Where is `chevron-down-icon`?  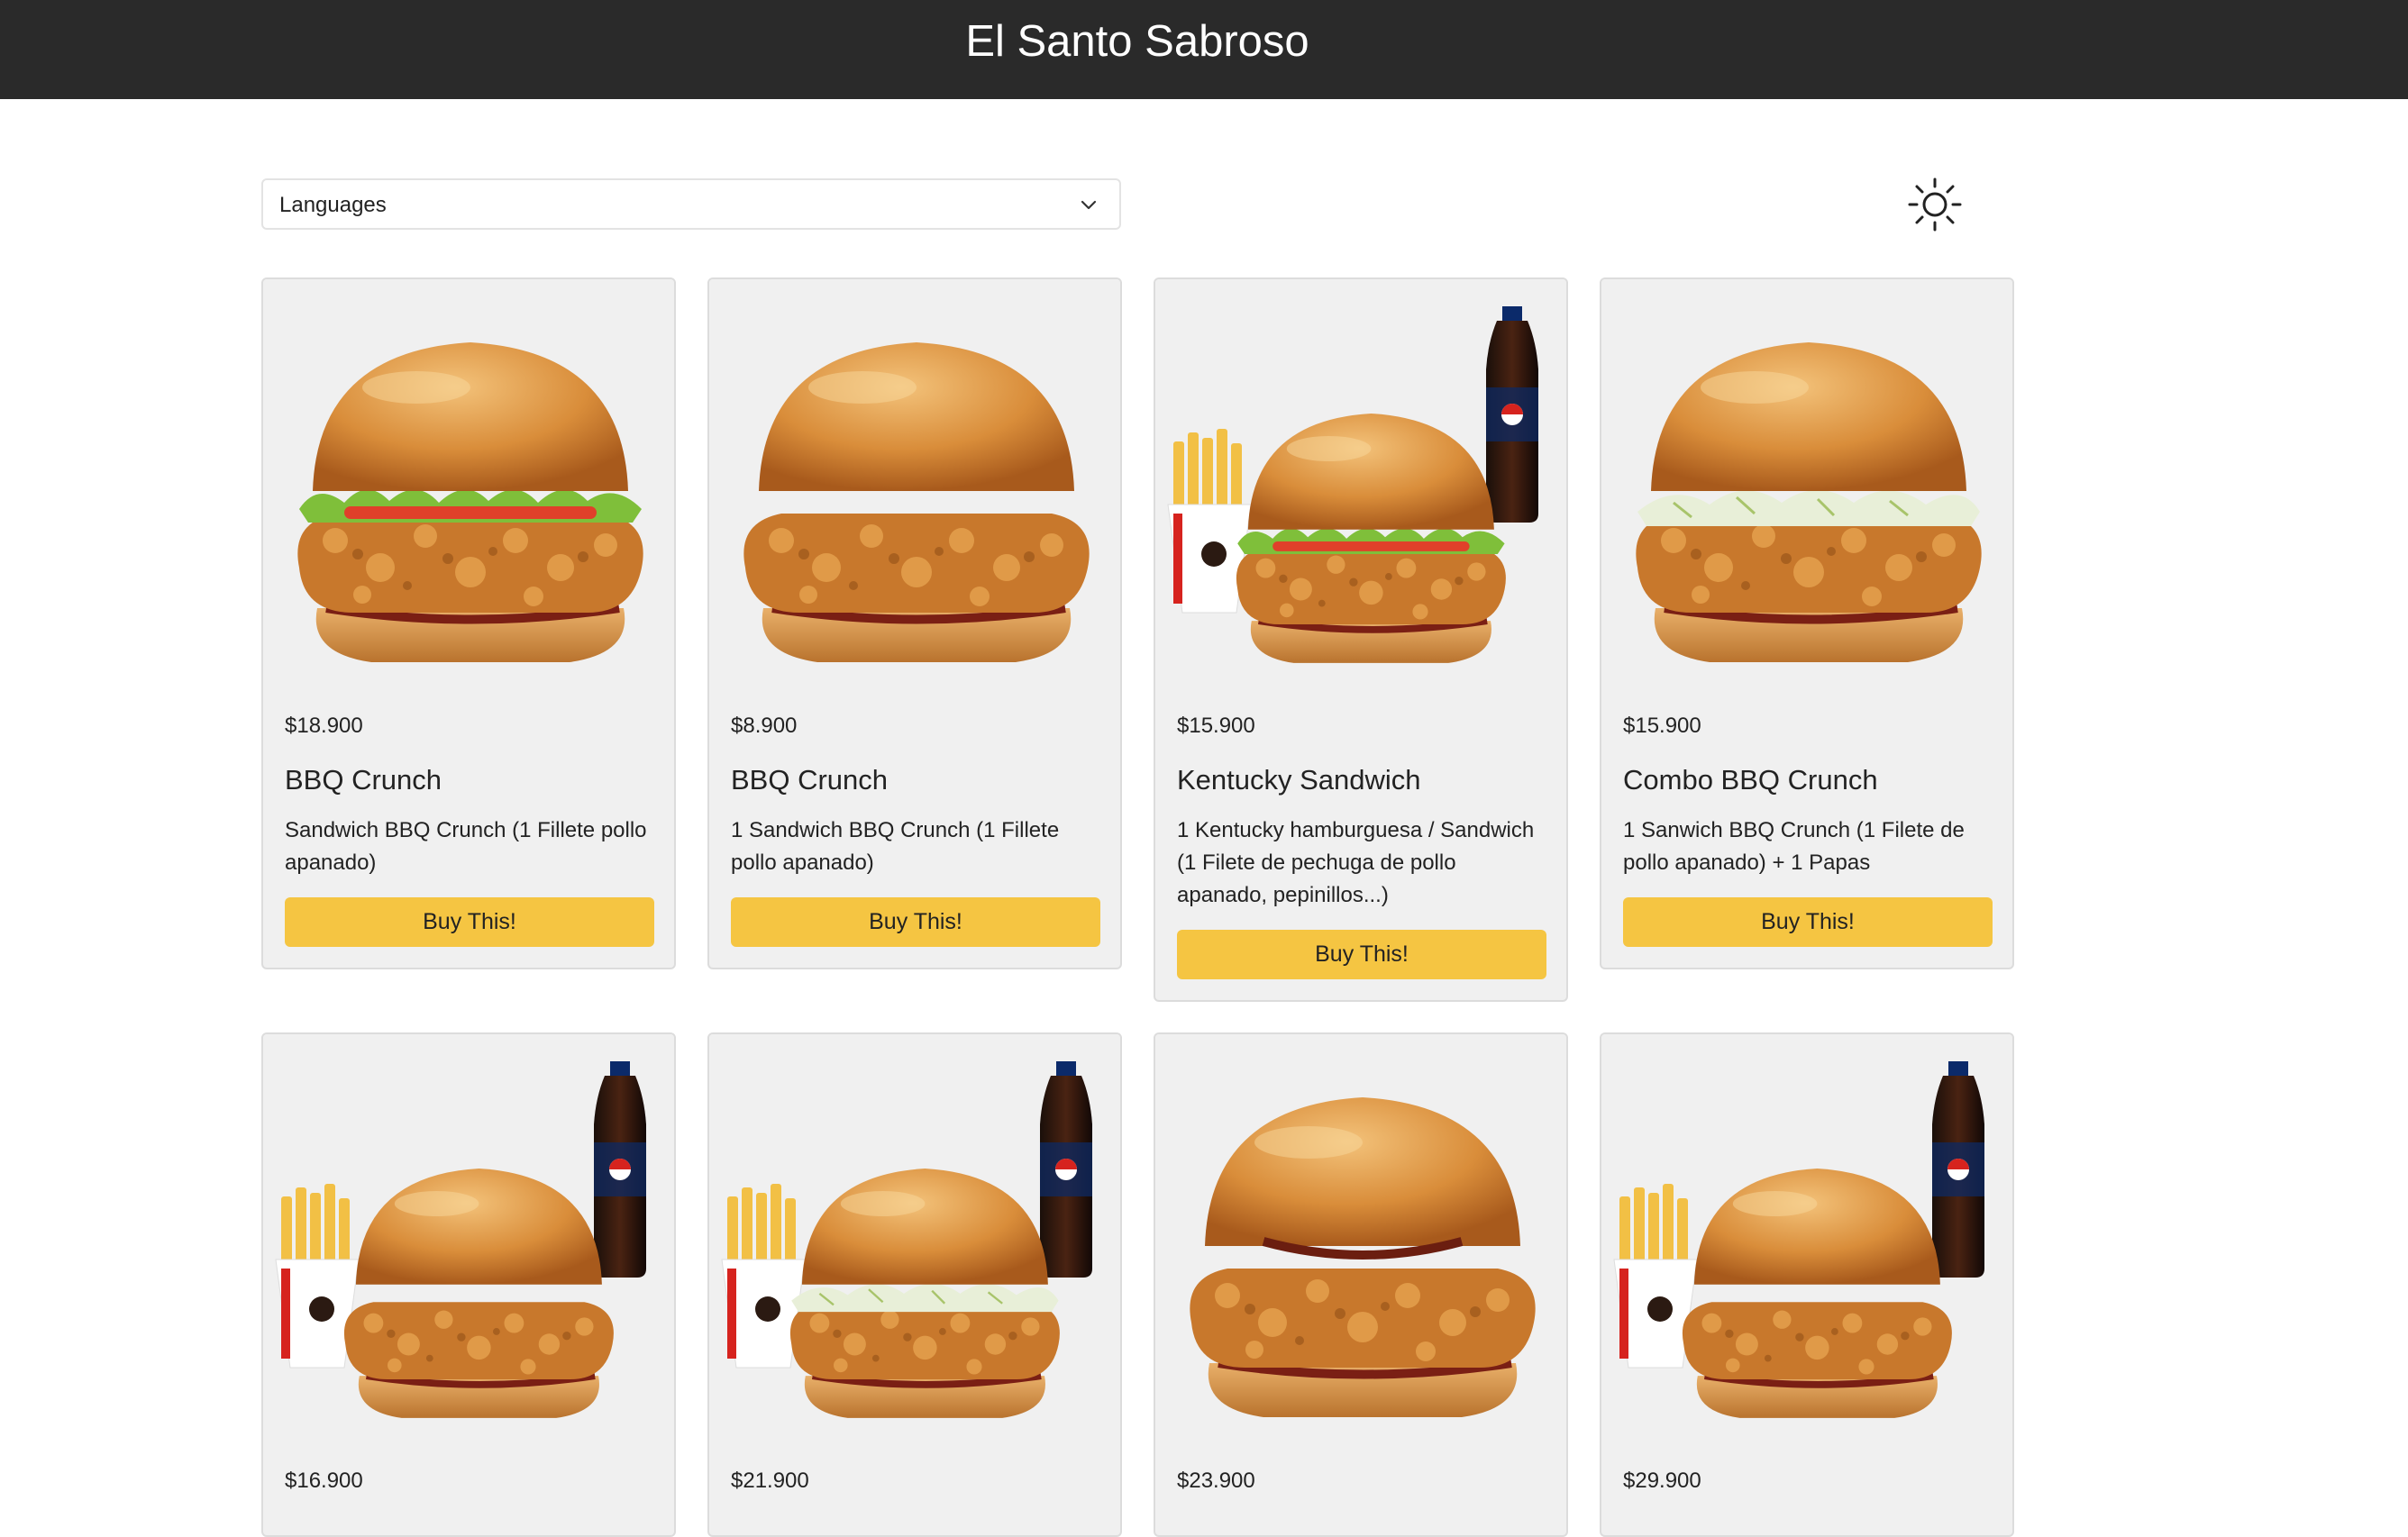
chevron-down-icon is located at coordinates (1089, 205).